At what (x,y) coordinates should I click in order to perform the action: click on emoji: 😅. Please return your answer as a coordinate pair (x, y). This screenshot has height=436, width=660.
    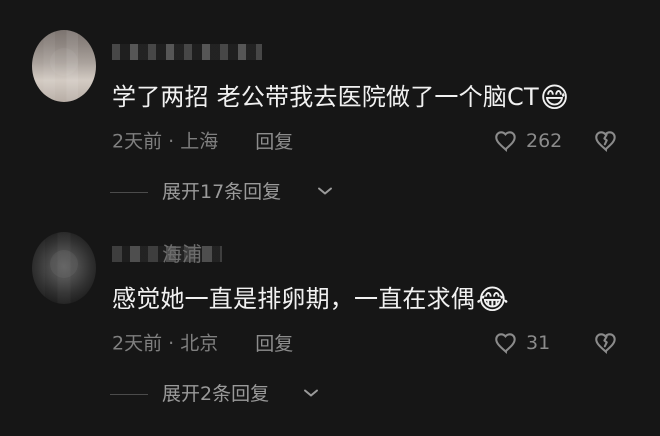
    Looking at the image, I should click on (554, 97).